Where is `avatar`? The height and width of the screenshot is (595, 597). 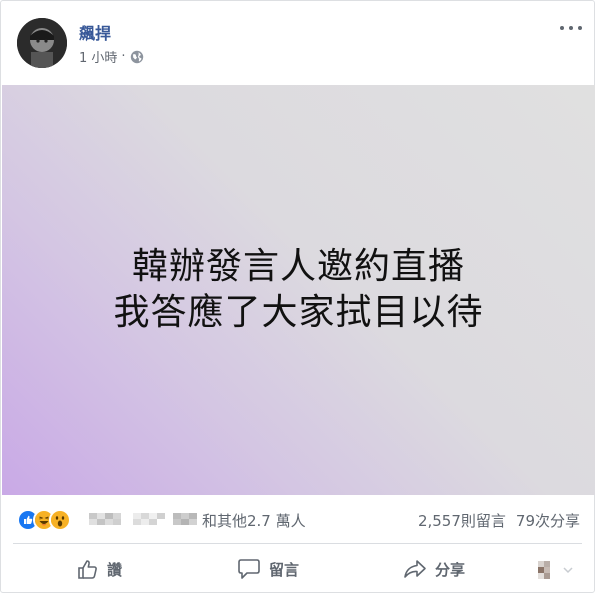
avatar is located at coordinates (42, 43).